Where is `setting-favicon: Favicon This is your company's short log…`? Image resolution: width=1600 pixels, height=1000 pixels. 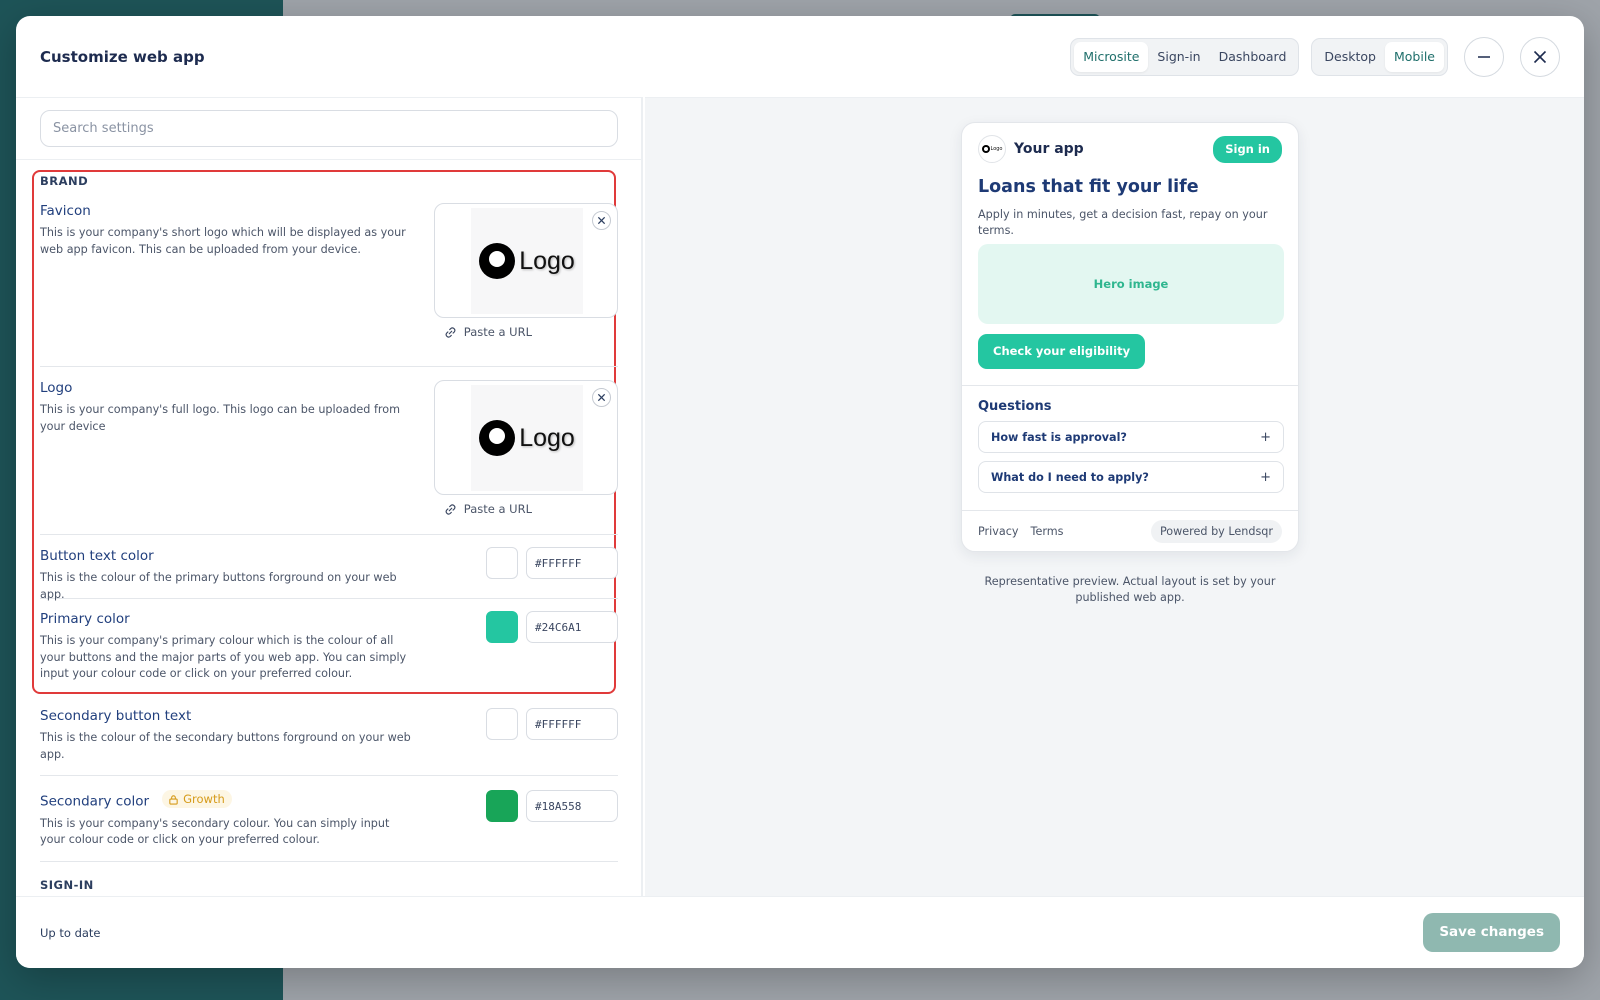
setting-favicon: Favicon This is your company's short log… is located at coordinates (329, 277).